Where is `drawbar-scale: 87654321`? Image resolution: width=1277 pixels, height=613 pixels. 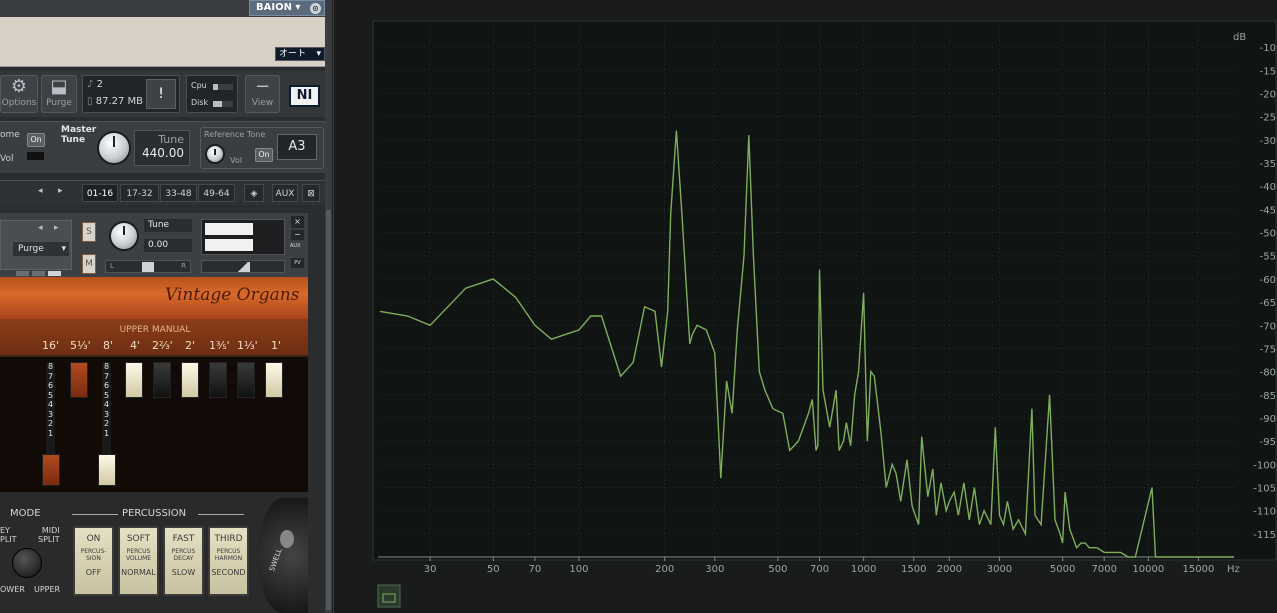
drawbar-scale: 87654321 is located at coordinates (106, 408).